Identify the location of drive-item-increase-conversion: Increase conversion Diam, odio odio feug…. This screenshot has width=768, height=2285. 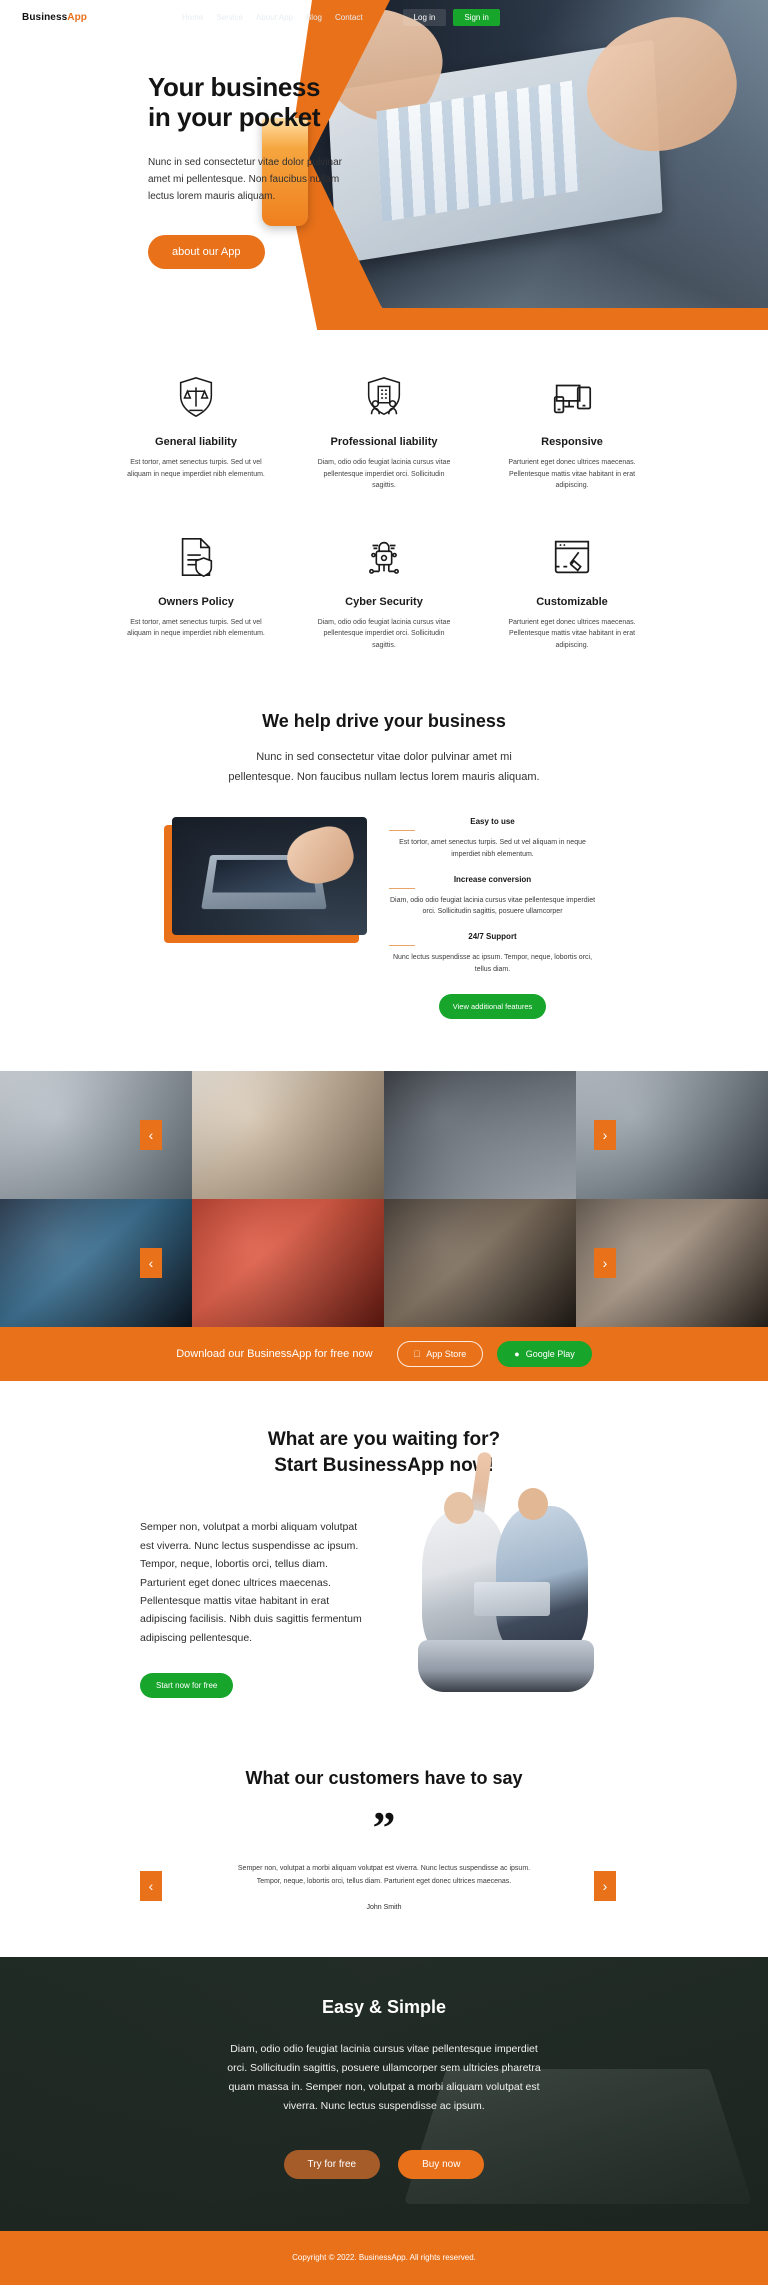
(492, 896).